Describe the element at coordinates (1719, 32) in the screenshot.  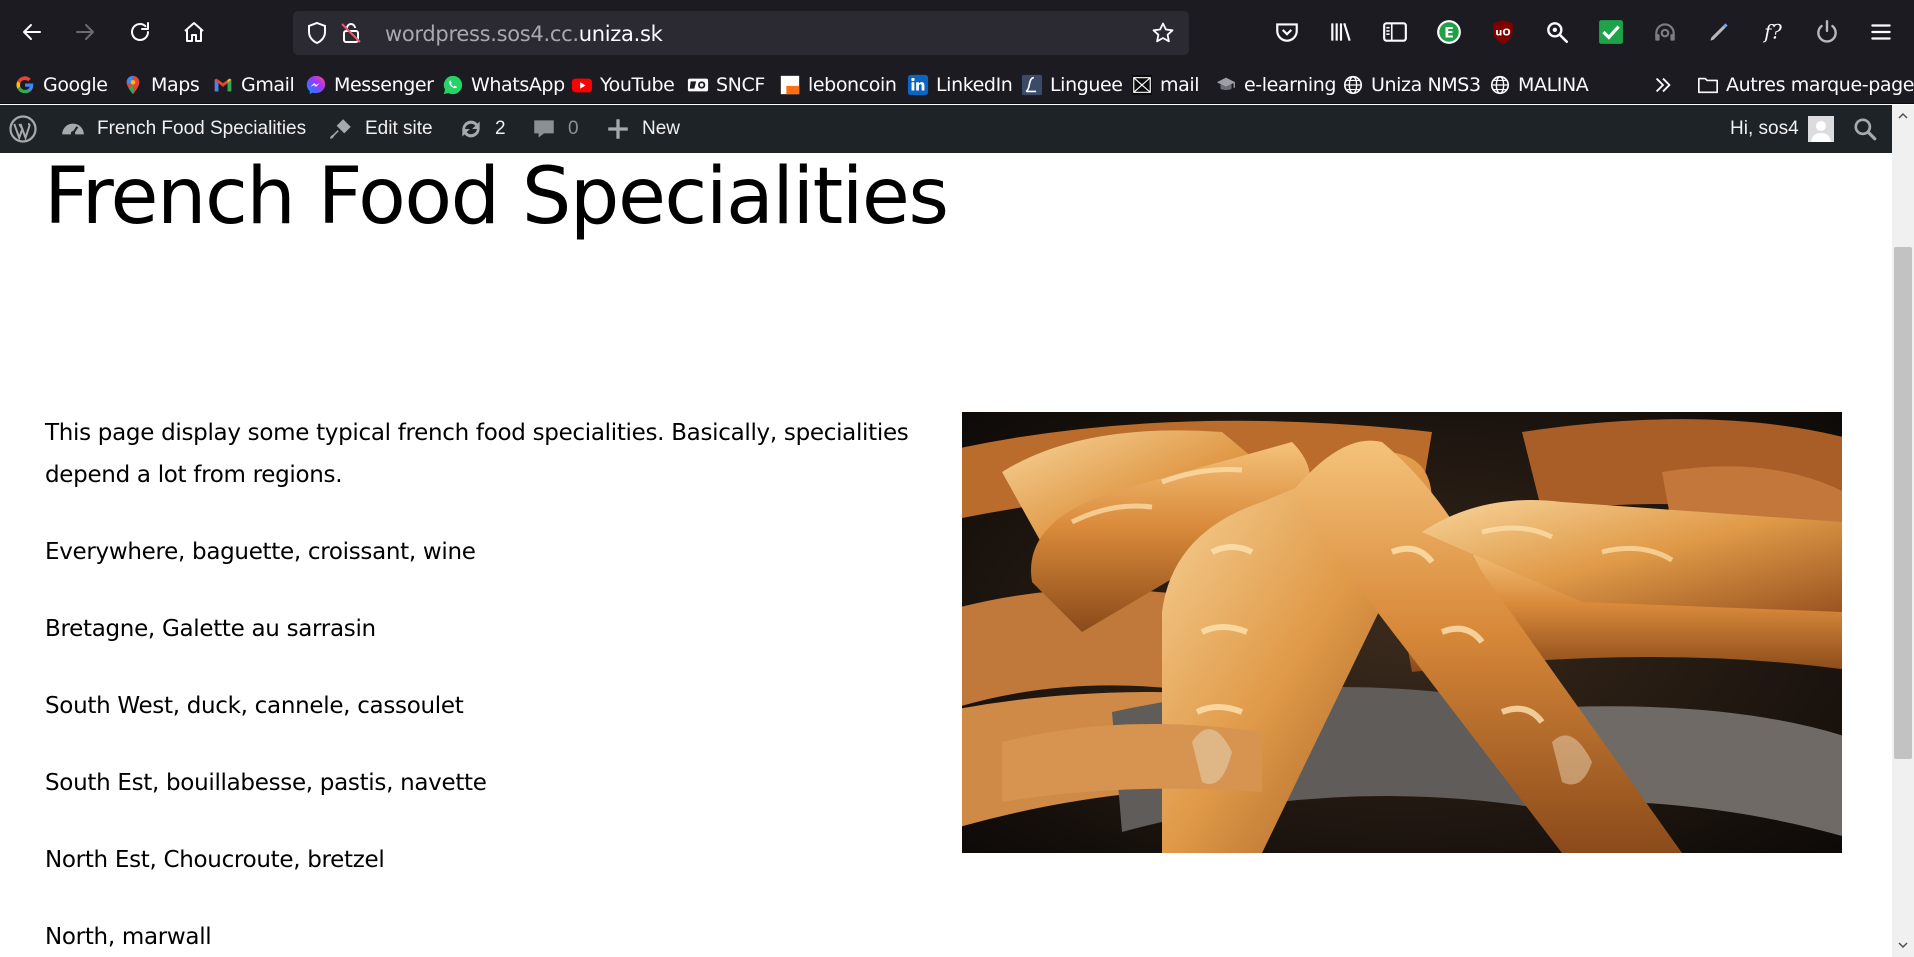
I see `color-picker-icon` at that location.